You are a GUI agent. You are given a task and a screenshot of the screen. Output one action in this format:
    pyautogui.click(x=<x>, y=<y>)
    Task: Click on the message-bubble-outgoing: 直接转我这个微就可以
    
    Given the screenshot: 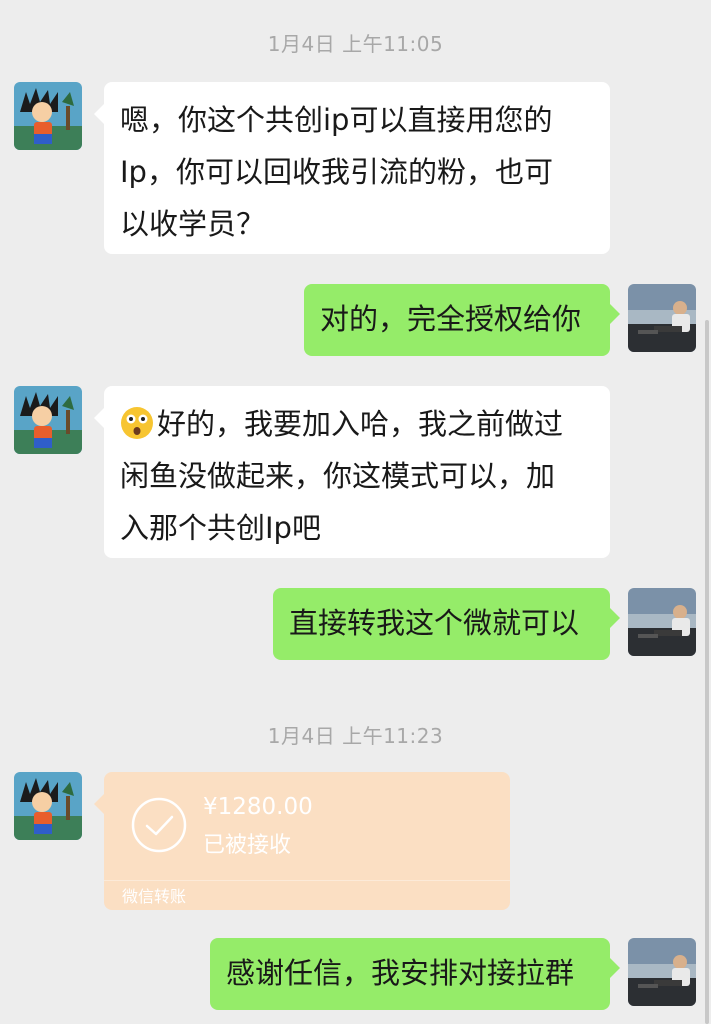 What is the action you would take?
    pyautogui.click(x=446, y=624)
    